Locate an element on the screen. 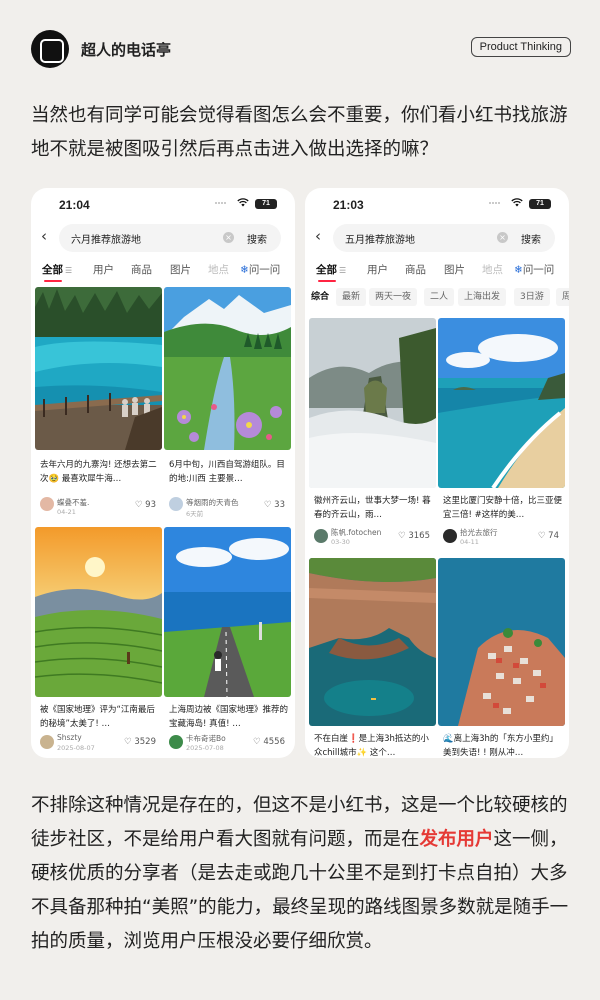  like-count: ♡ 4556 is located at coordinates (269, 742).